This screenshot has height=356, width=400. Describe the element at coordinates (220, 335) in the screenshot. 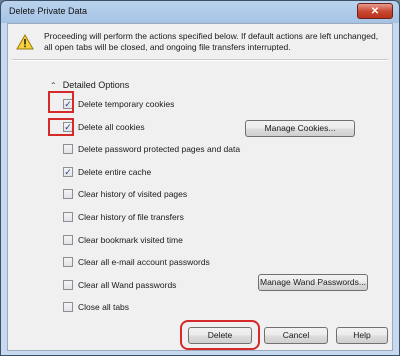

I see `highlight-delete-button` at that location.